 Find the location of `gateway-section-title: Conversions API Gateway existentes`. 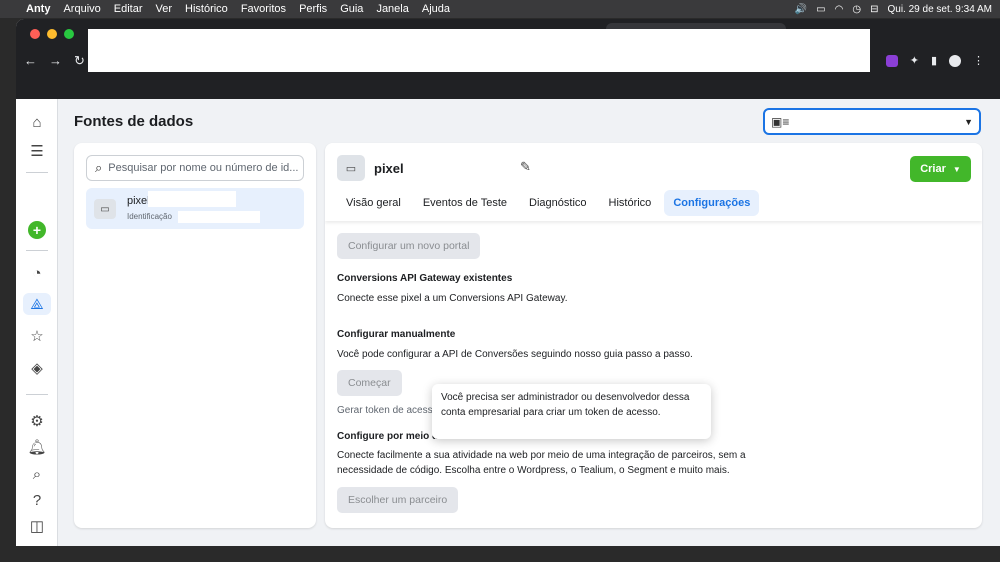

gateway-section-title: Conversions API Gateway existentes is located at coordinates (425, 278).